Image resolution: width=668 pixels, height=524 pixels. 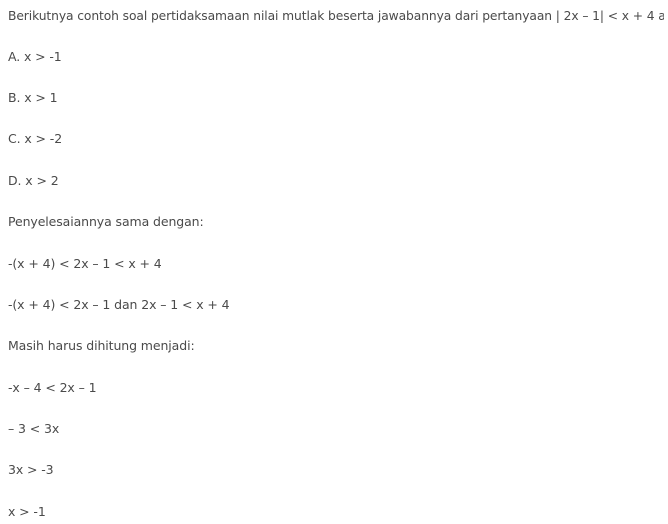 What do you see at coordinates (35, 138) in the screenshot?
I see `option-c: C. x > -2` at bounding box center [35, 138].